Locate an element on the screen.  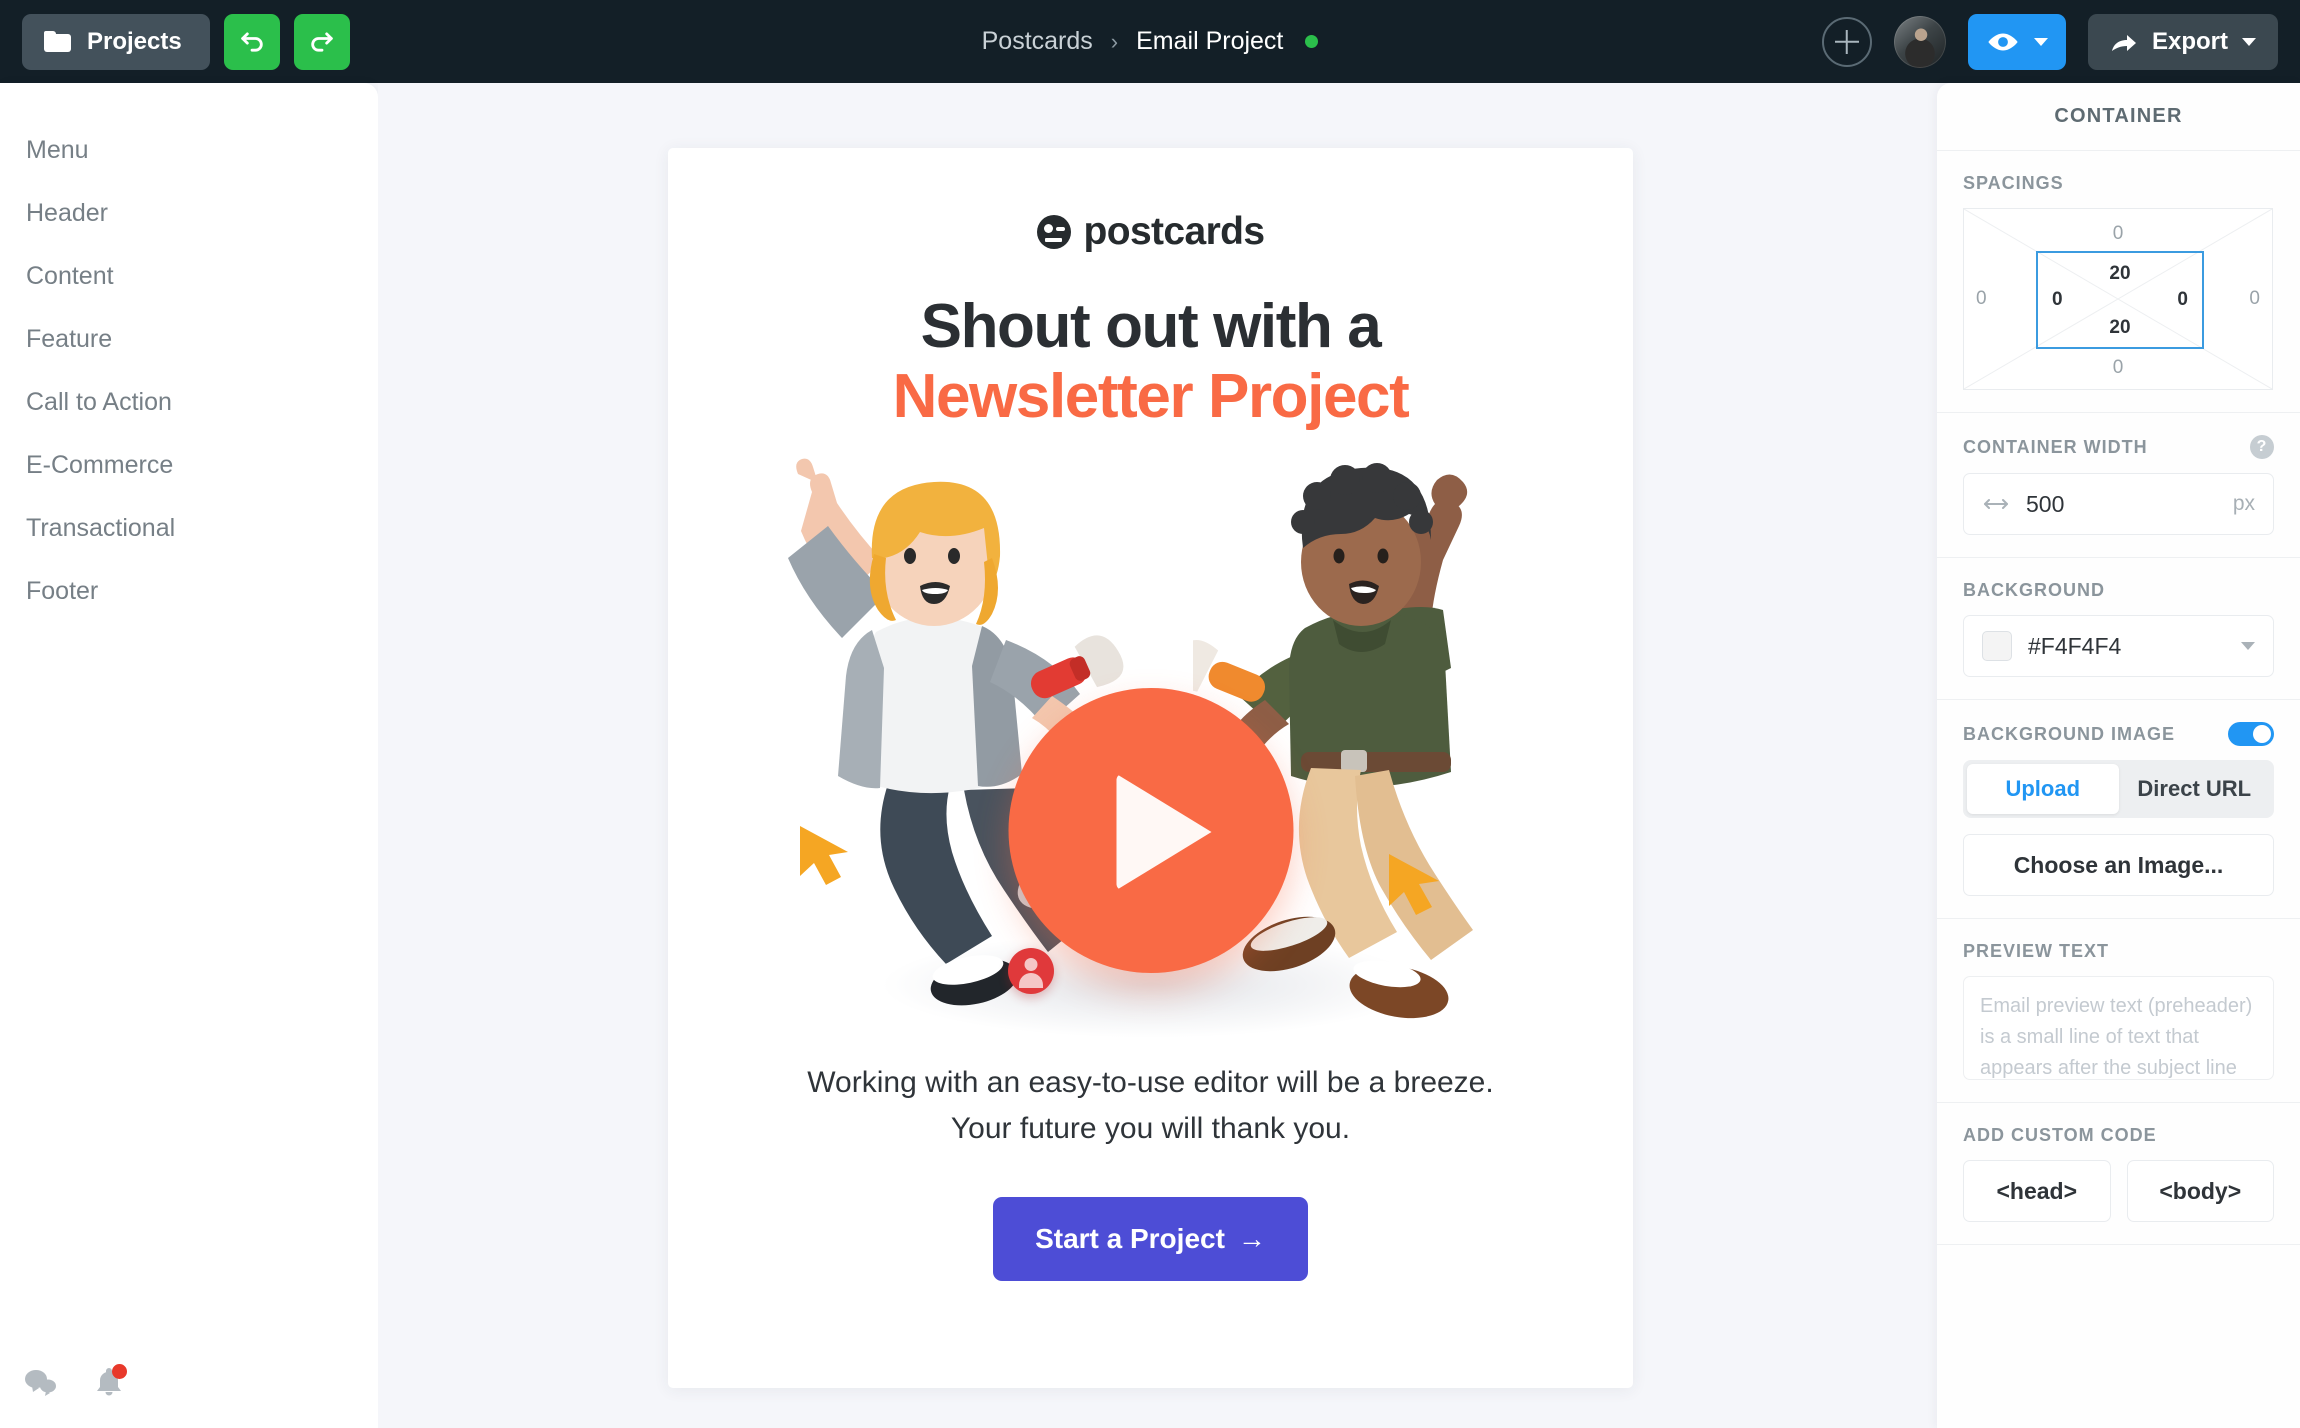
background-image-source-tabs: Upload Direct URL is located at coordinates (2118, 789).